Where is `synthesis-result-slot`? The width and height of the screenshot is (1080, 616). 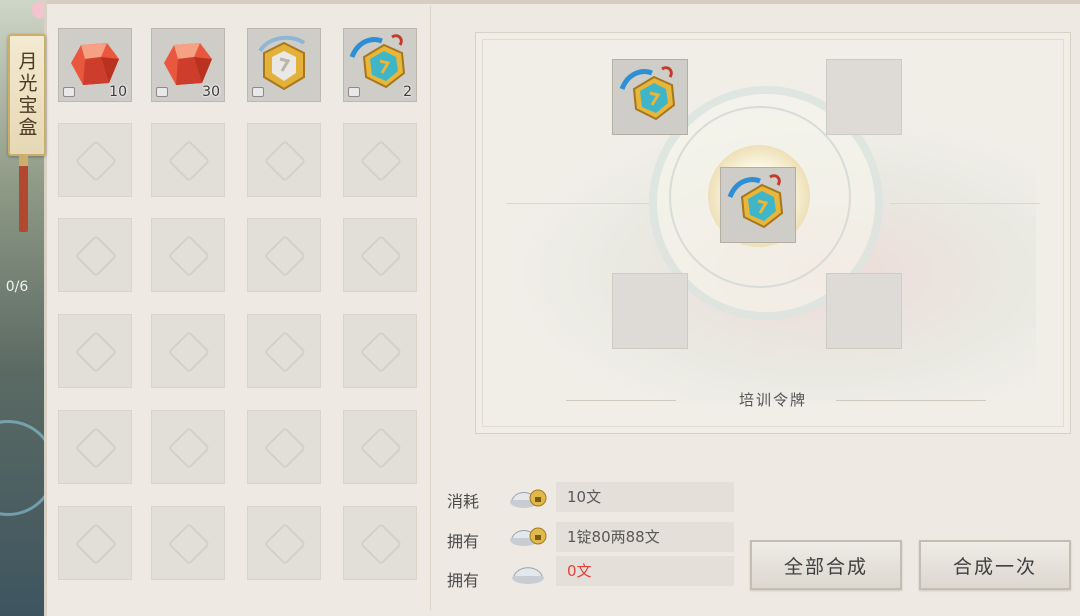 synthesis-result-slot is located at coordinates (758, 205).